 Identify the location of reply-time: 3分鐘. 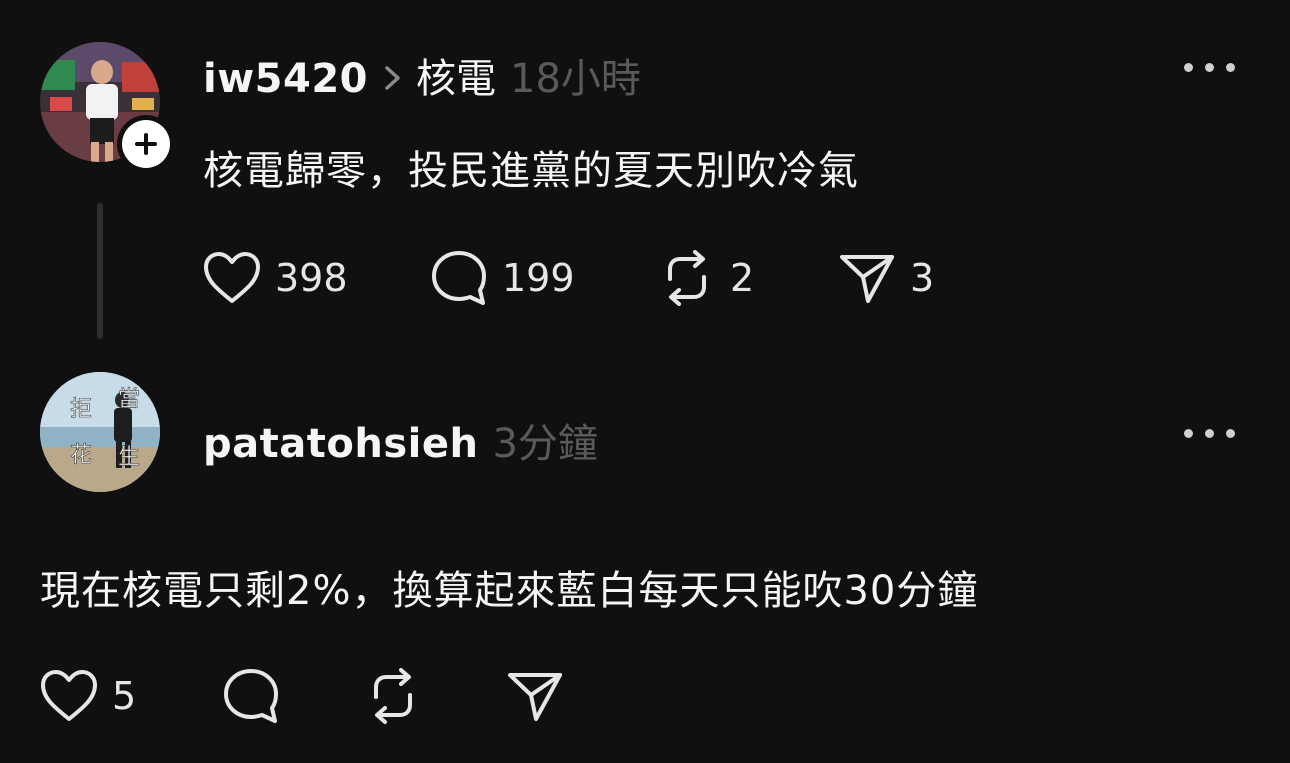
(545, 444).